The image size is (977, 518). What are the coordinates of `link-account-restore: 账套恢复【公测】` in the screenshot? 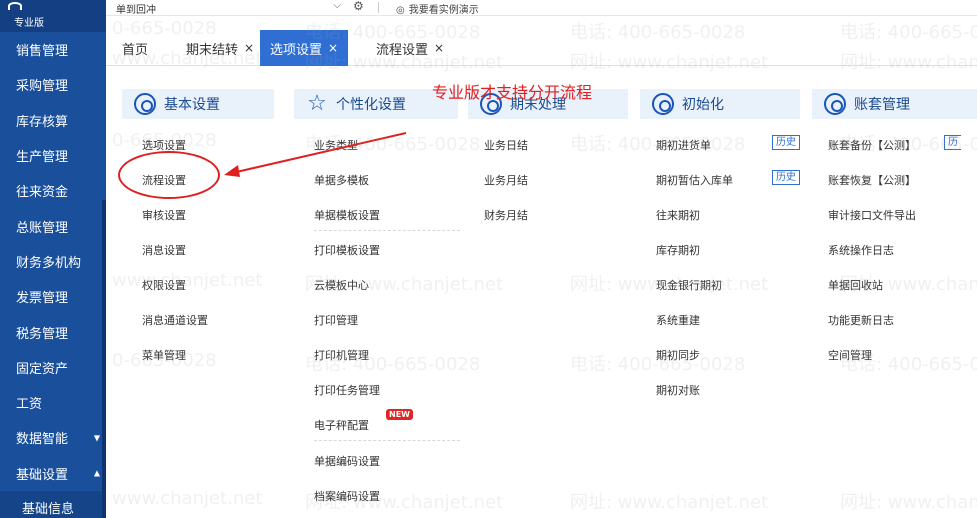 It's located at (872, 180).